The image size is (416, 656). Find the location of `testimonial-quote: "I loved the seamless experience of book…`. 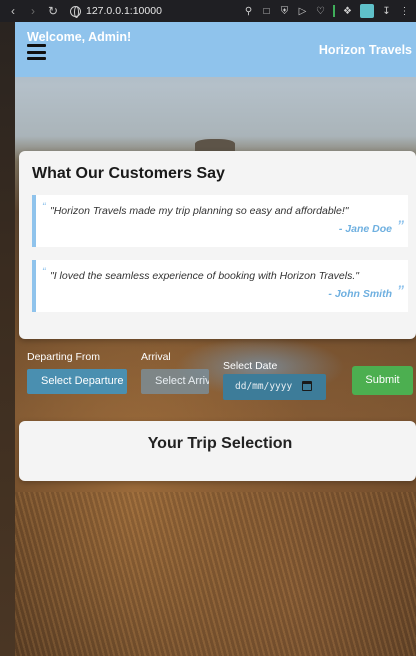

testimonial-quote: "I loved the seamless experience of book… is located at coordinates (204, 276).